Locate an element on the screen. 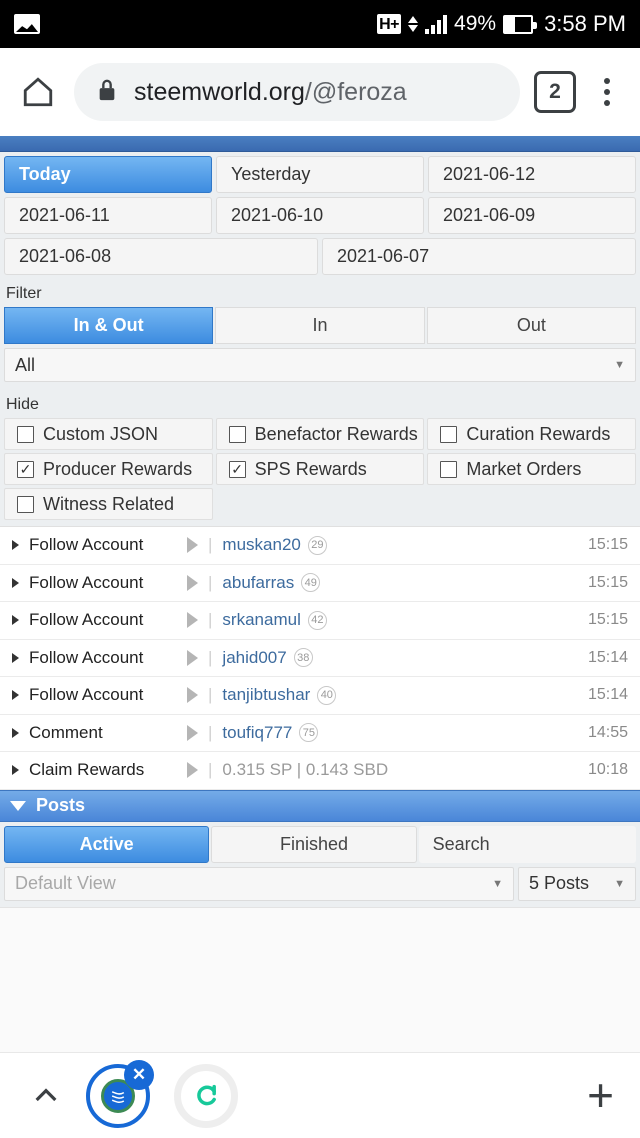 Image resolution: width=640 pixels, height=1138 pixels. tab-finished-posts: Finished is located at coordinates (314, 844).